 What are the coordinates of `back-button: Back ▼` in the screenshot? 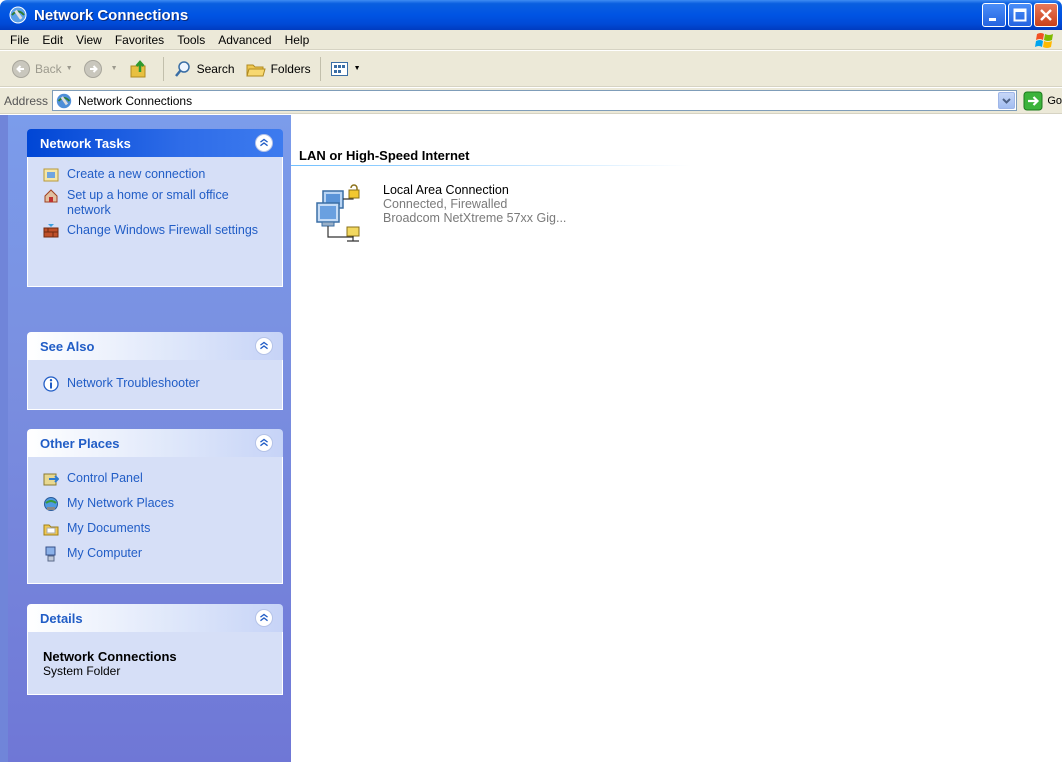 It's located at (42, 69).